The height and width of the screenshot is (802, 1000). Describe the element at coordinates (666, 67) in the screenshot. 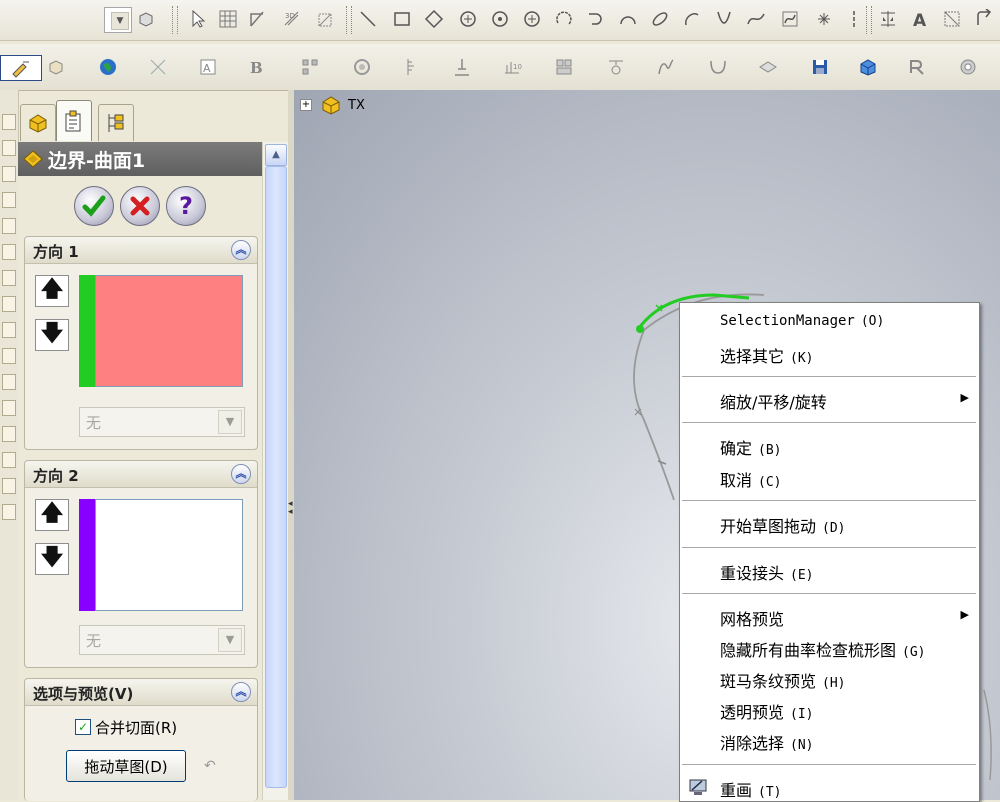

I see `curves-icon` at that location.